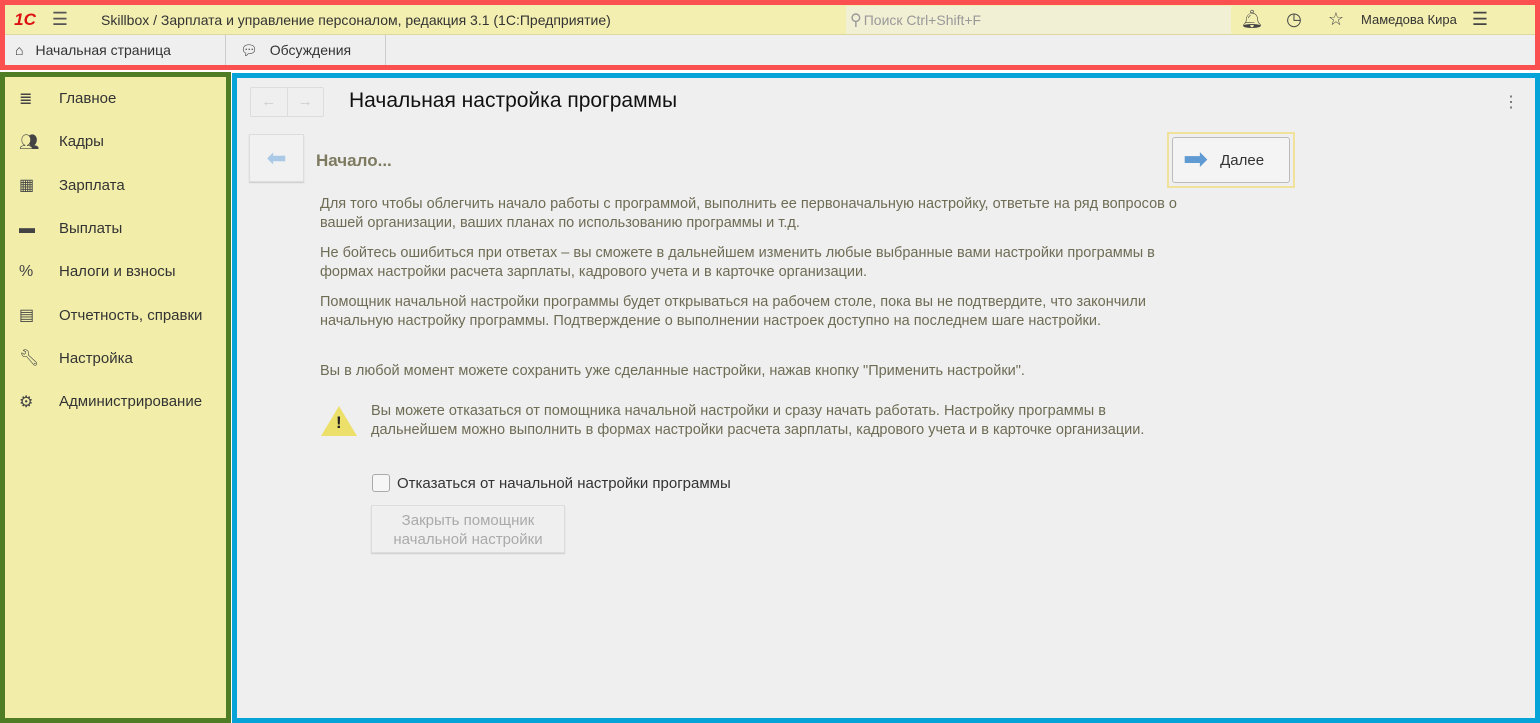  I want to click on sidebar-item-salary: ▦ Зарплата, so click(115, 185).